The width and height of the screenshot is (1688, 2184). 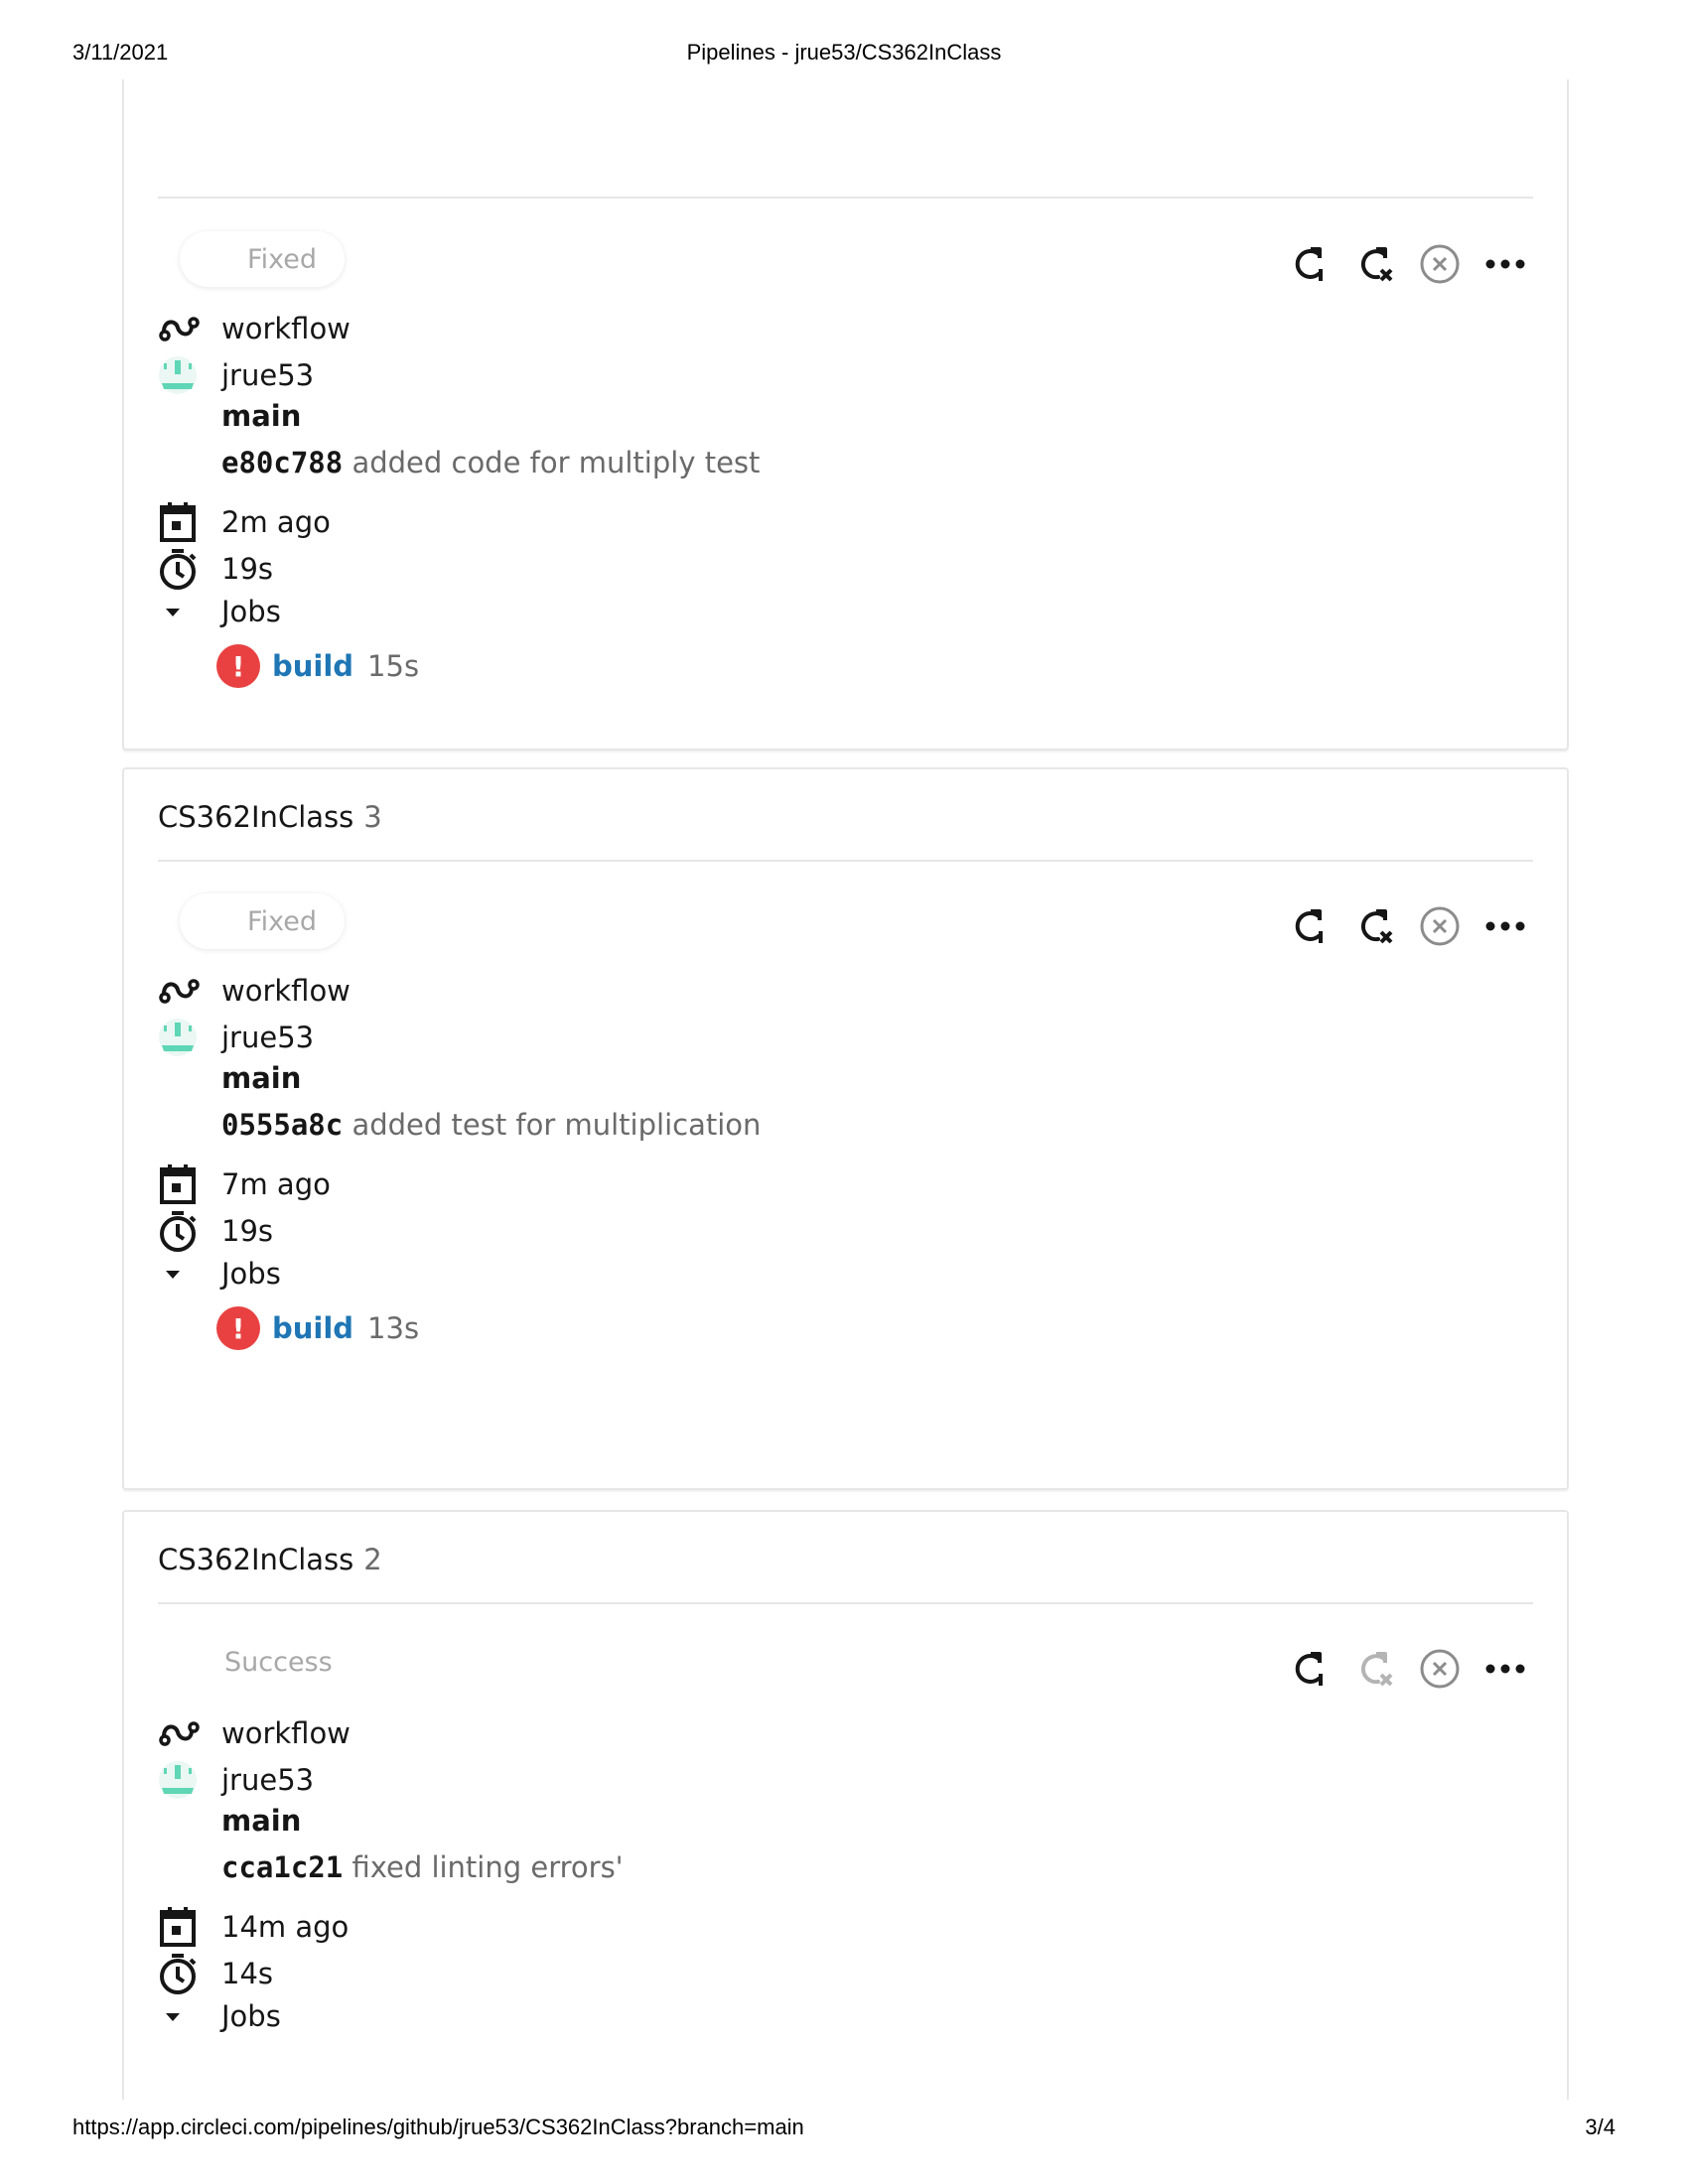 What do you see at coordinates (247, 1231) in the screenshot?
I see `duration: 19s` at bounding box center [247, 1231].